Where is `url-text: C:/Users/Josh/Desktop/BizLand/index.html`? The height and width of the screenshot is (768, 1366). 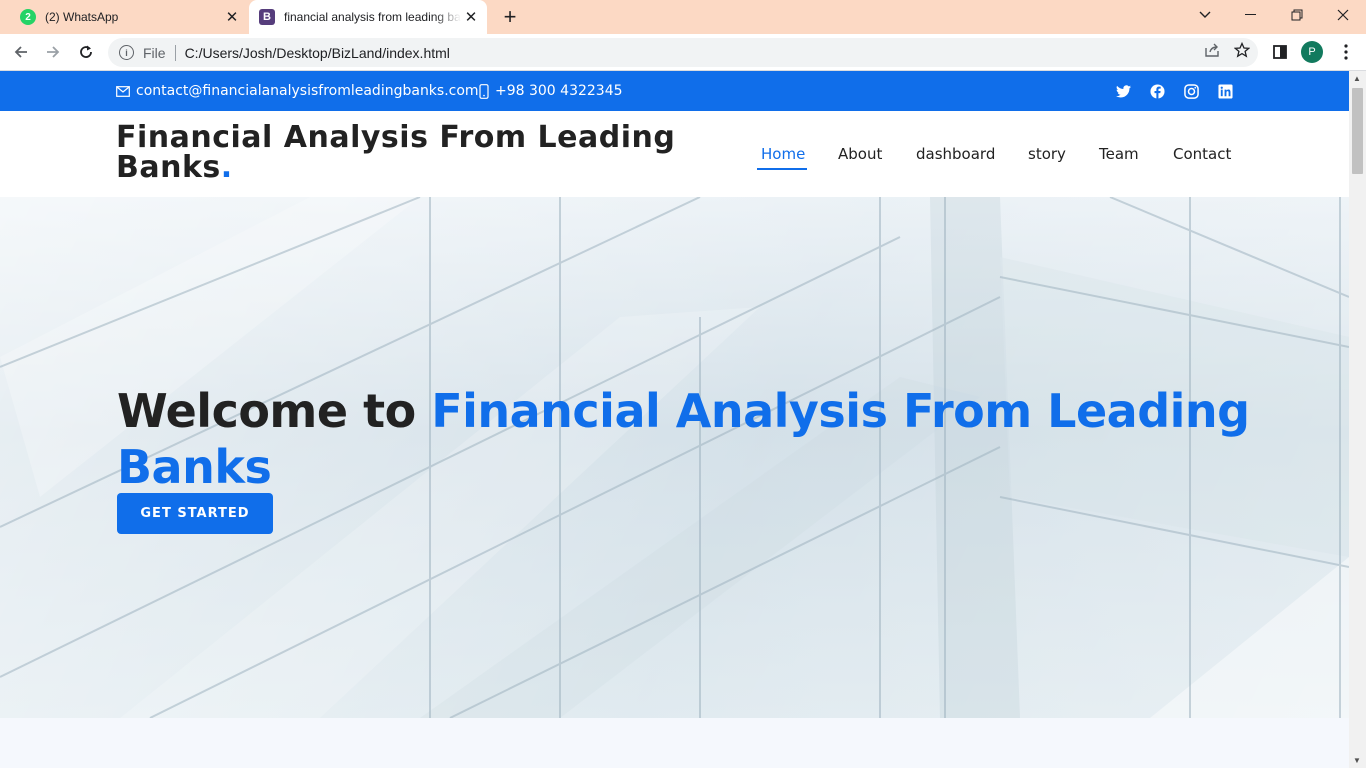 url-text: C:/Users/Josh/Desktop/BizLand/index.html is located at coordinates (317, 53).